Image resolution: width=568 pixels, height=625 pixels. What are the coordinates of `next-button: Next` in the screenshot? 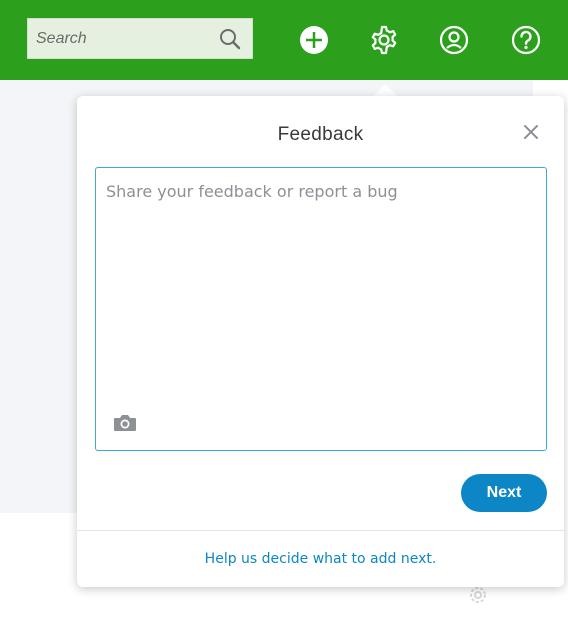 It's located at (504, 493).